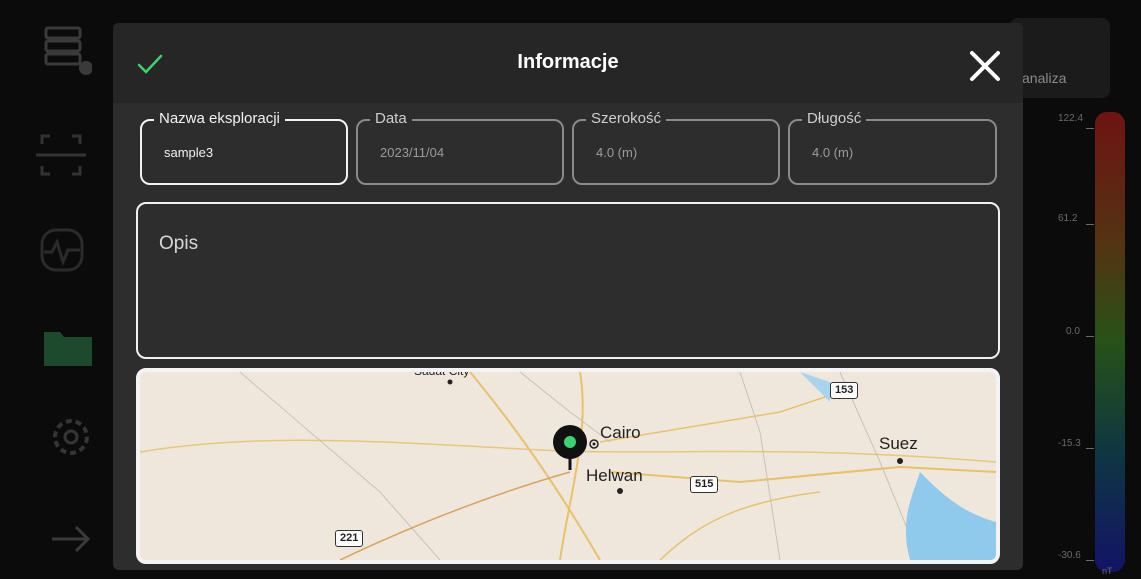  Describe the element at coordinates (834, 118) in the screenshot. I see `field-label: Długość` at that location.